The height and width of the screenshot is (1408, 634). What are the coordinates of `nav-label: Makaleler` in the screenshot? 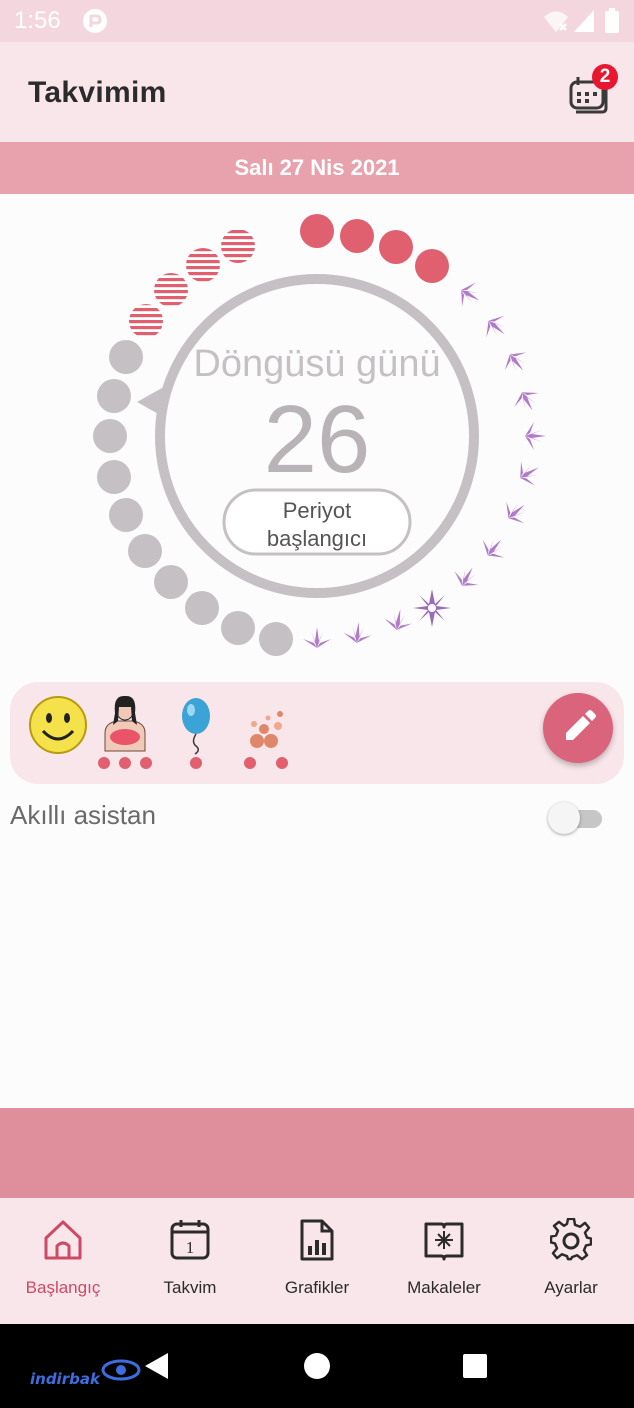 It's located at (444, 1287).